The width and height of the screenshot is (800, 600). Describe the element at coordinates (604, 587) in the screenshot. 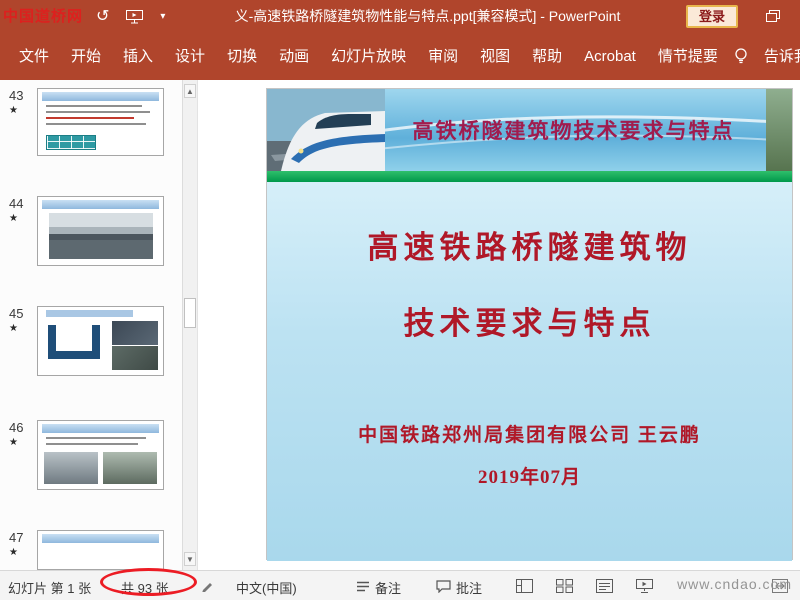

I see `reading-view-button` at that location.